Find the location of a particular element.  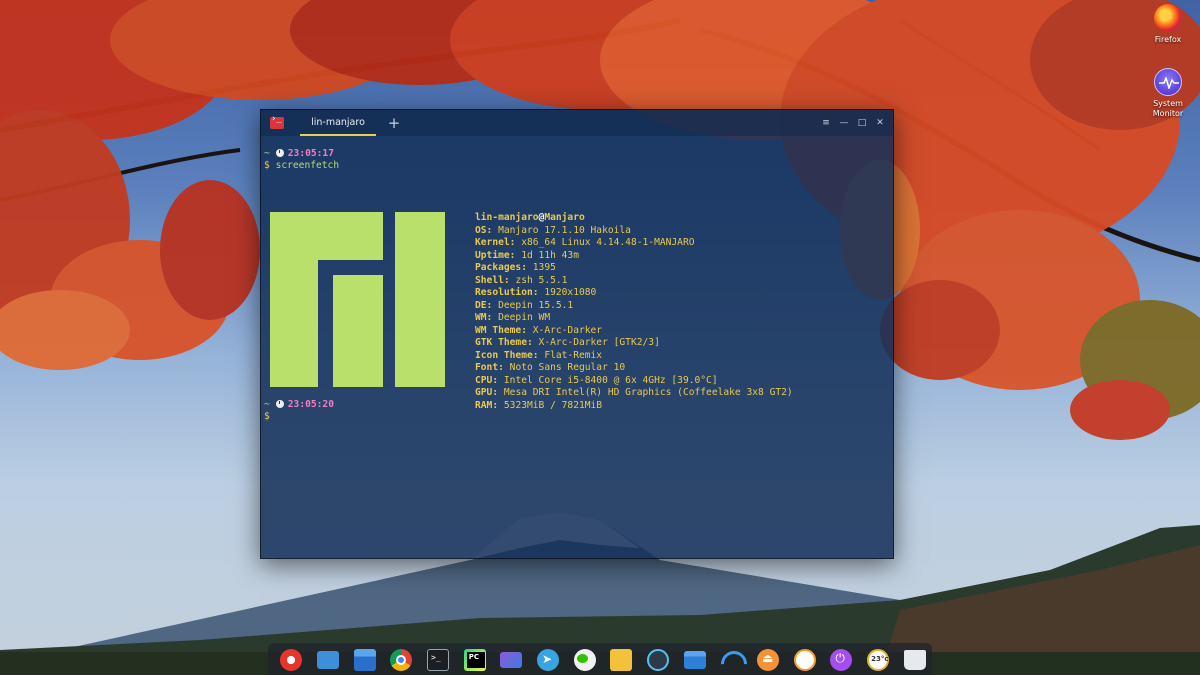

music-player-icon is located at coordinates (658, 660).